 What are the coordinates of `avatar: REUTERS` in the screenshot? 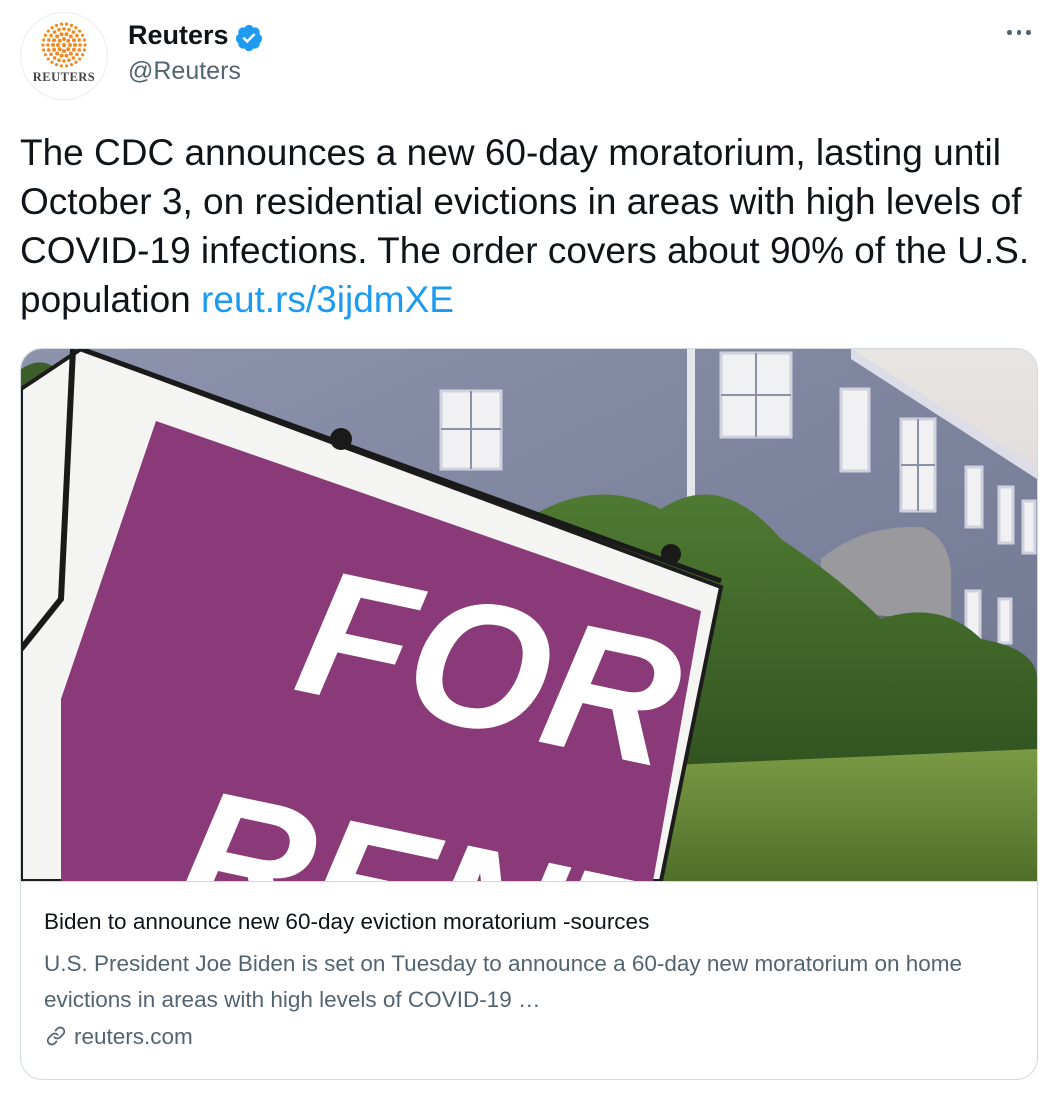 It's located at (64, 56).